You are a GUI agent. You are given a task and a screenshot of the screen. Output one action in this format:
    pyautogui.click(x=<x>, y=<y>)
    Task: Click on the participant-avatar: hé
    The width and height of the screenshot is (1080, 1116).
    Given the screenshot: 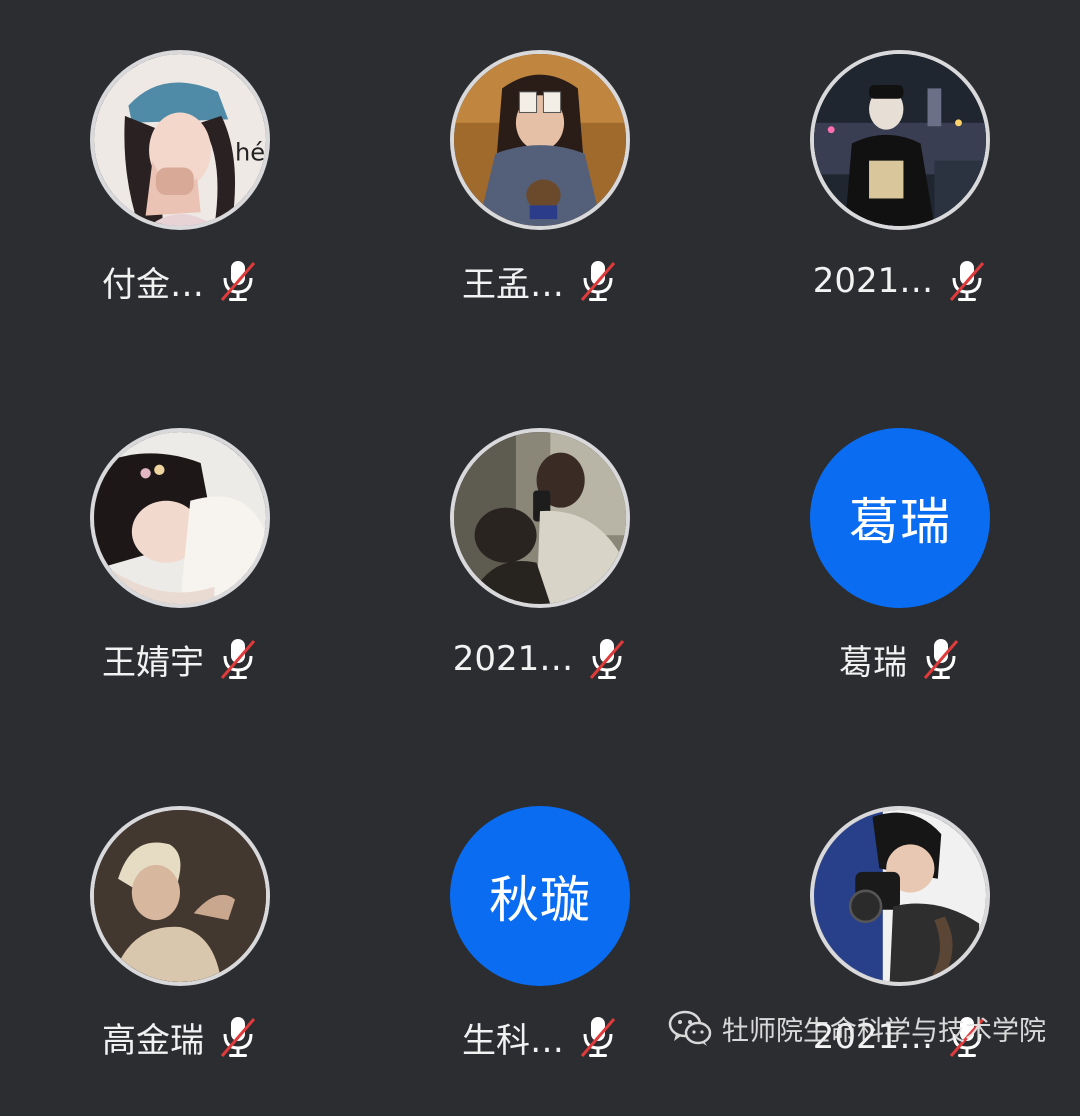 What is the action you would take?
    pyautogui.click(x=180, y=140)
    